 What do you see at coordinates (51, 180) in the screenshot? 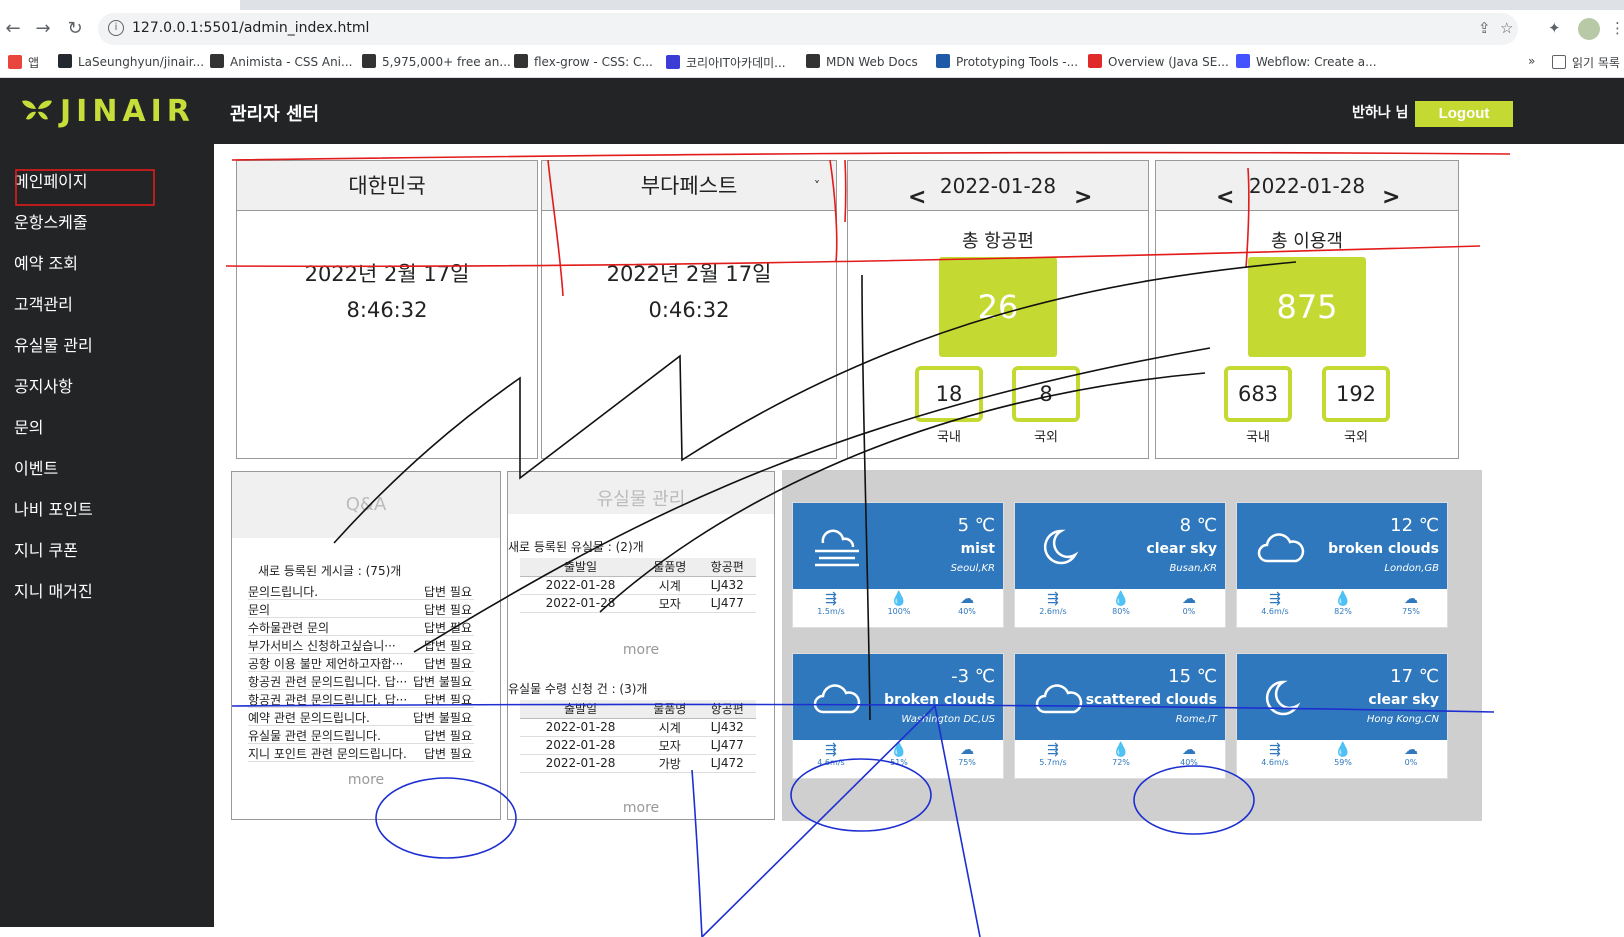
I see `sidebar-item: 메인페이지` at bounding box center [51, 180].